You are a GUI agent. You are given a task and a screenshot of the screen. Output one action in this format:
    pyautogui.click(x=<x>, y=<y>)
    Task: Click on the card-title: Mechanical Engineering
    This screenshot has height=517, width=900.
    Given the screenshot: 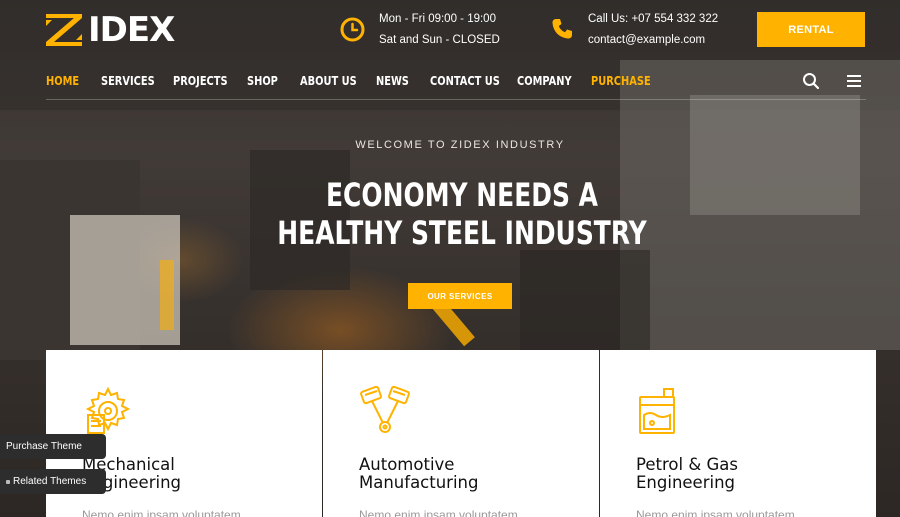 What is the action you would take?
    pyautogui.click(x=192, y=474)
    